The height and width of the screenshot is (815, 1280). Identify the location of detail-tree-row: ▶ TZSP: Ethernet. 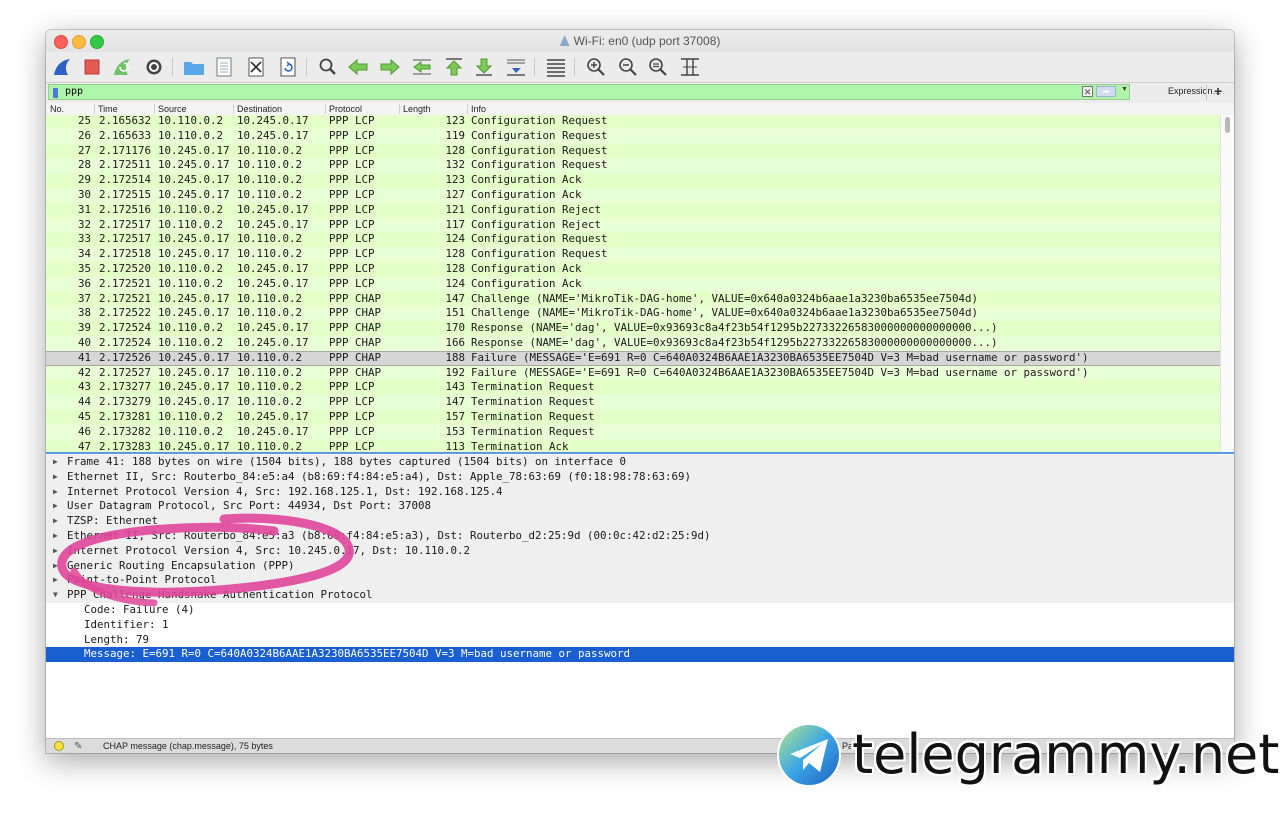
(640, 521).